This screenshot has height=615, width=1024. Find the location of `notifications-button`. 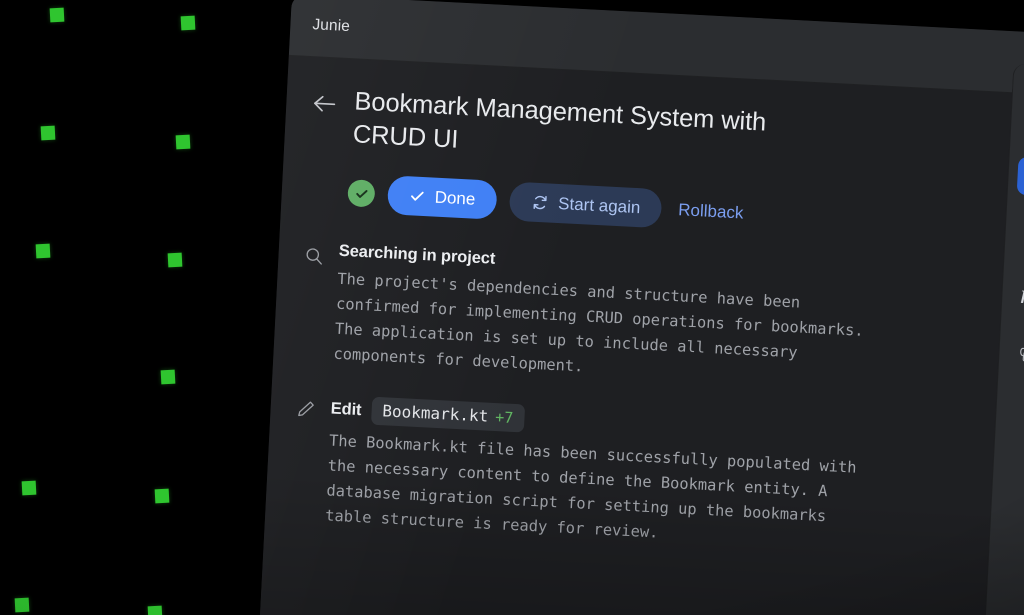

notifications-button is located at coordinates (1021, 118).